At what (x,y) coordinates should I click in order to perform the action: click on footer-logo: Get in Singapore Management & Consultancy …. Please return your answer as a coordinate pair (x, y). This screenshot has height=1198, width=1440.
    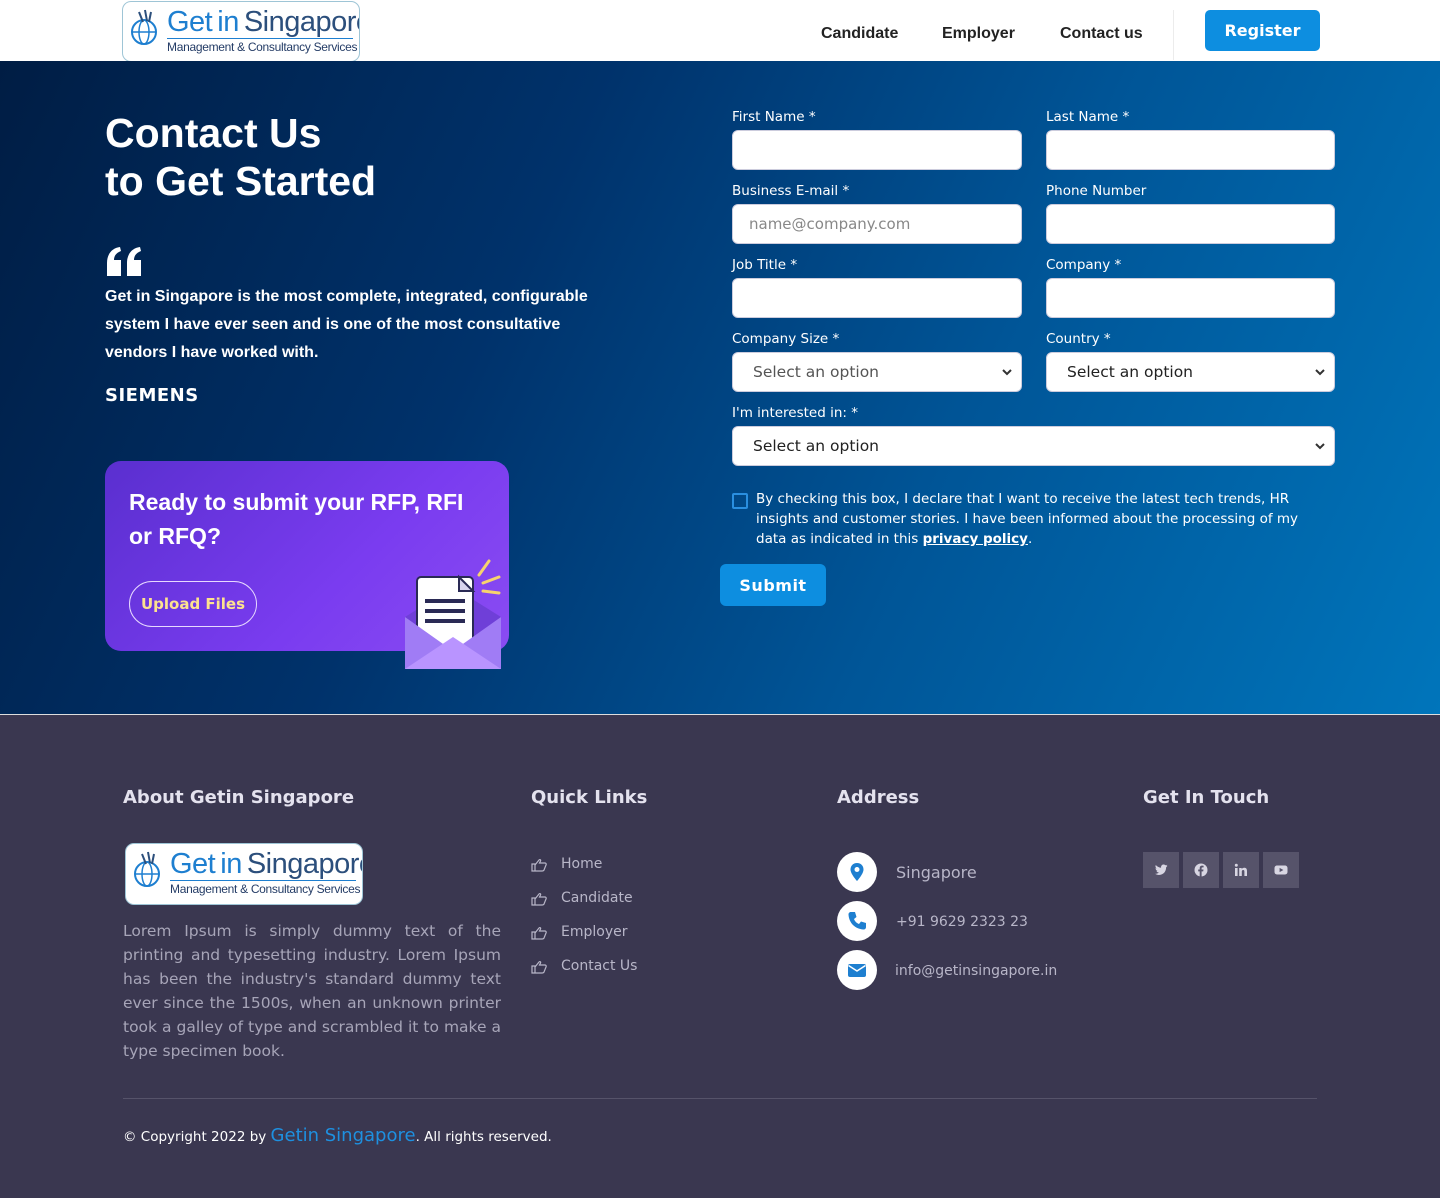
    Looking at the image, I should click on (244, 874).